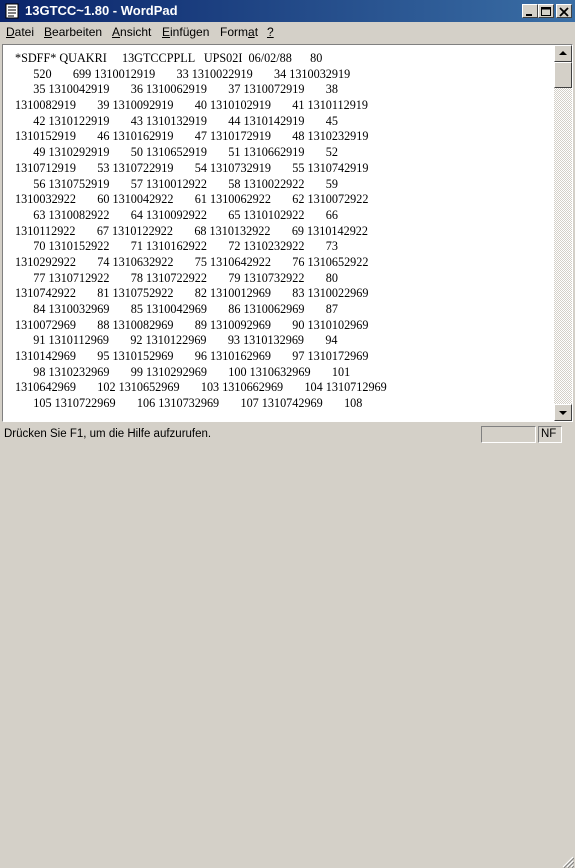 Image resolution: width=575 pixels, height=868 pixels. I want to click on vertical-scrollbar, so click(563, 233).